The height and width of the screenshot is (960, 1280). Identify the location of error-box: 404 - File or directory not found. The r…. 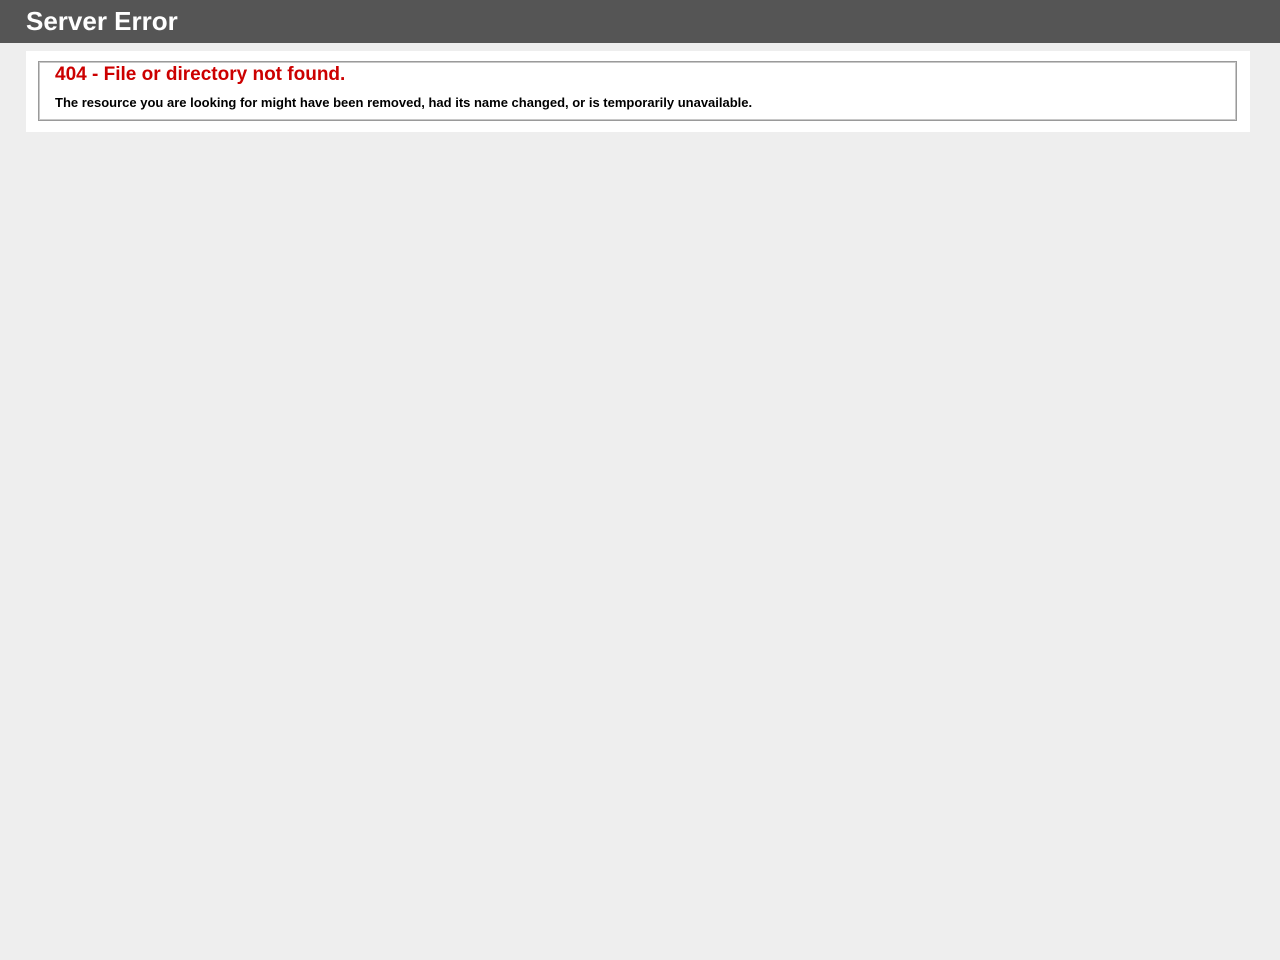
(637, 91).